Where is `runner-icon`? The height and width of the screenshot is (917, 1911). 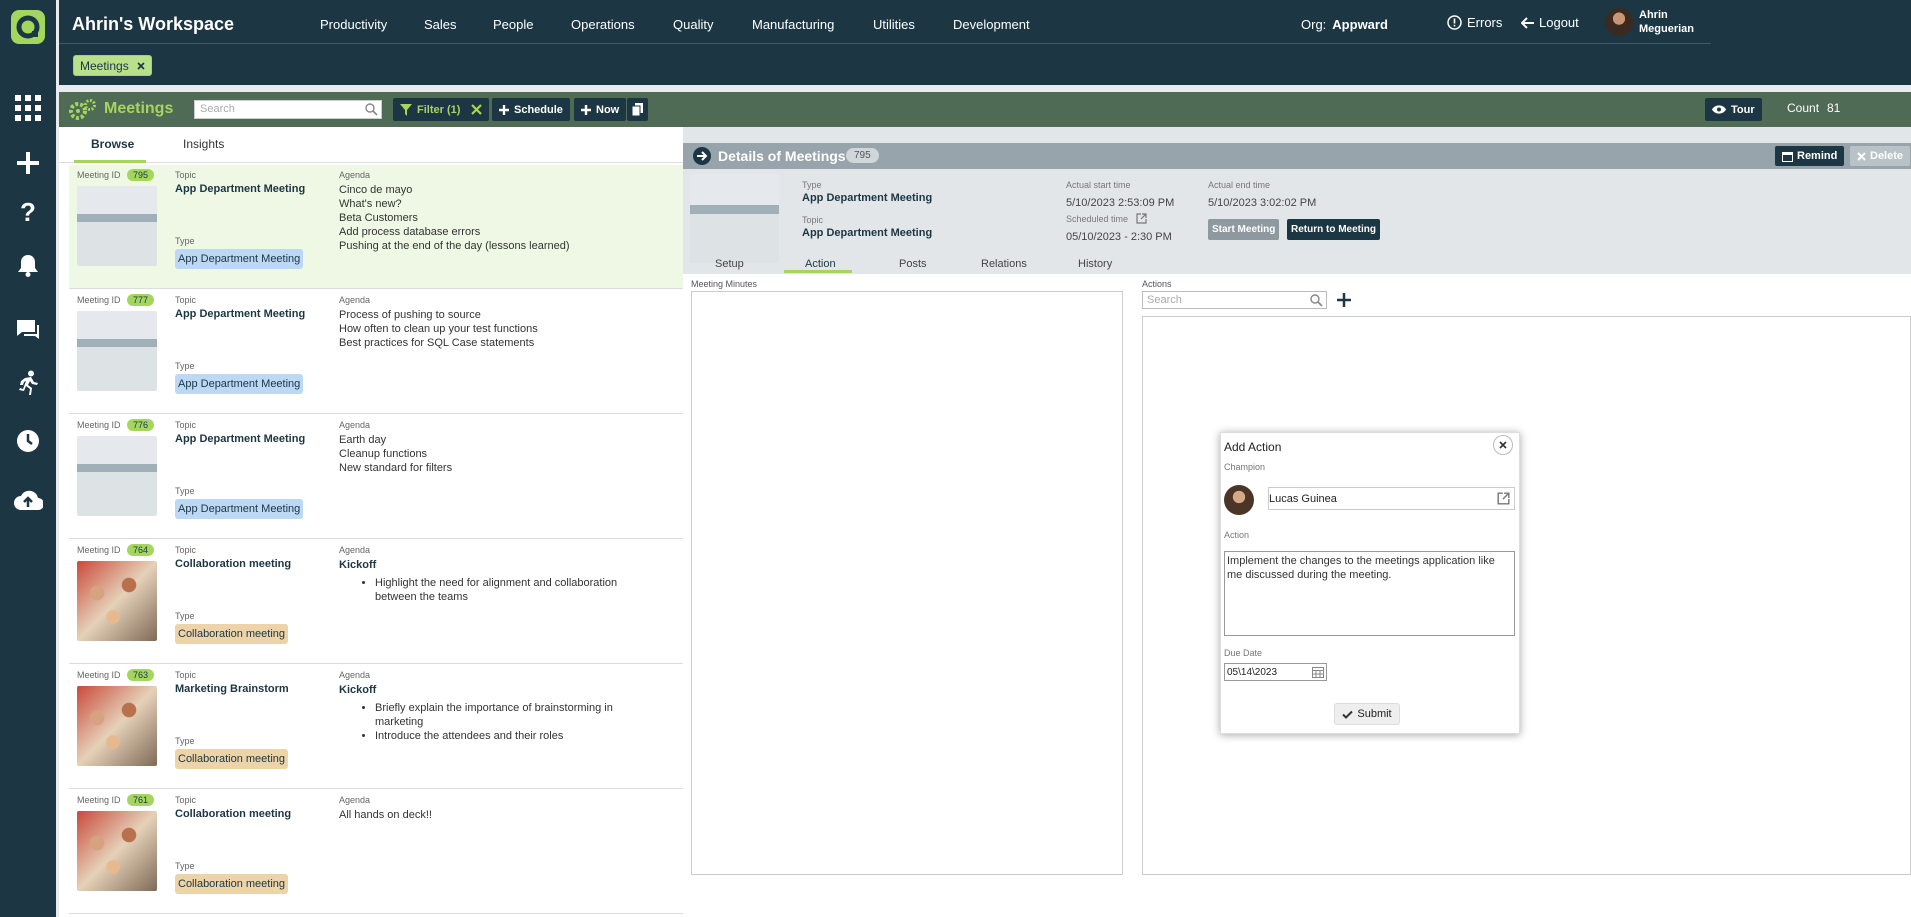 runner-icon is located at coordinates (28, 383).